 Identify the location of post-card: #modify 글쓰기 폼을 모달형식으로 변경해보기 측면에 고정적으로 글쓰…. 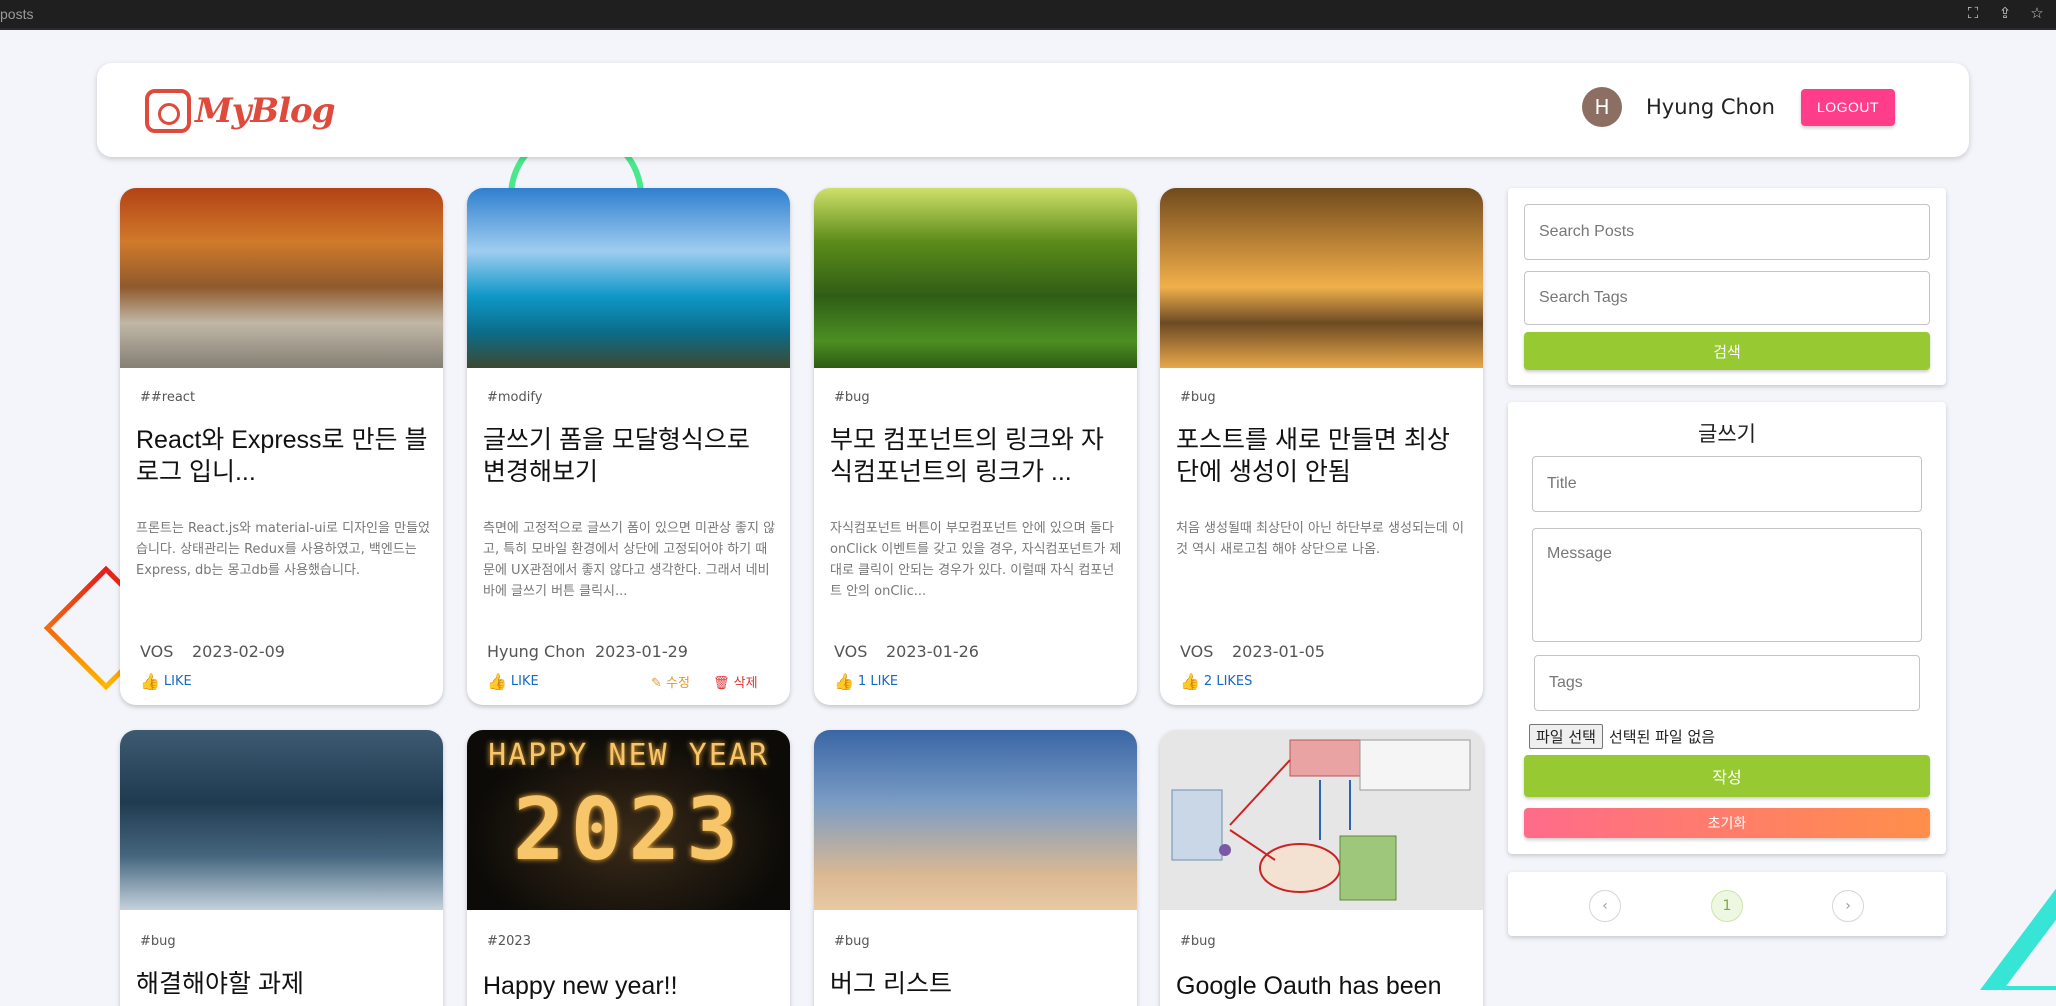
(628, 446).